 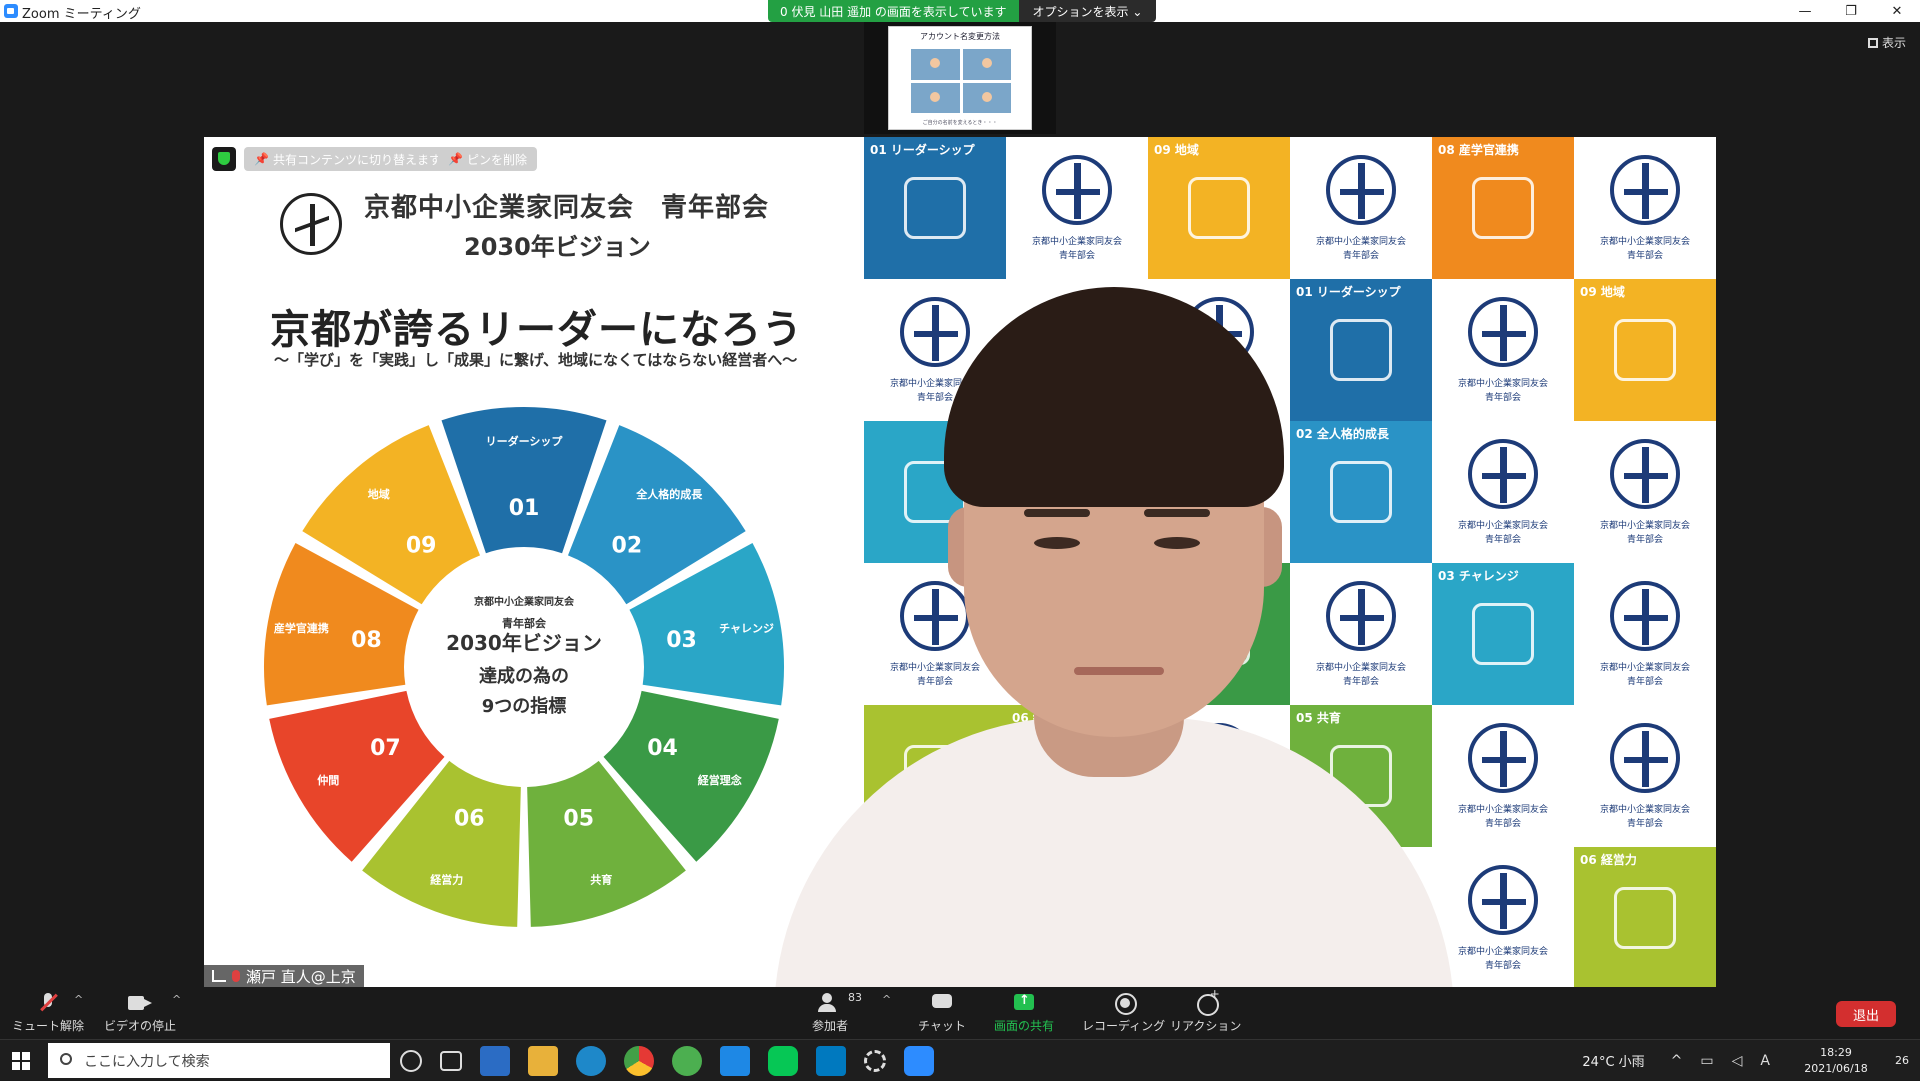 What do you see at coordinates (1872, 42) in the screenshot?
I see `grid-icon` at bounding box center [1872, 42].